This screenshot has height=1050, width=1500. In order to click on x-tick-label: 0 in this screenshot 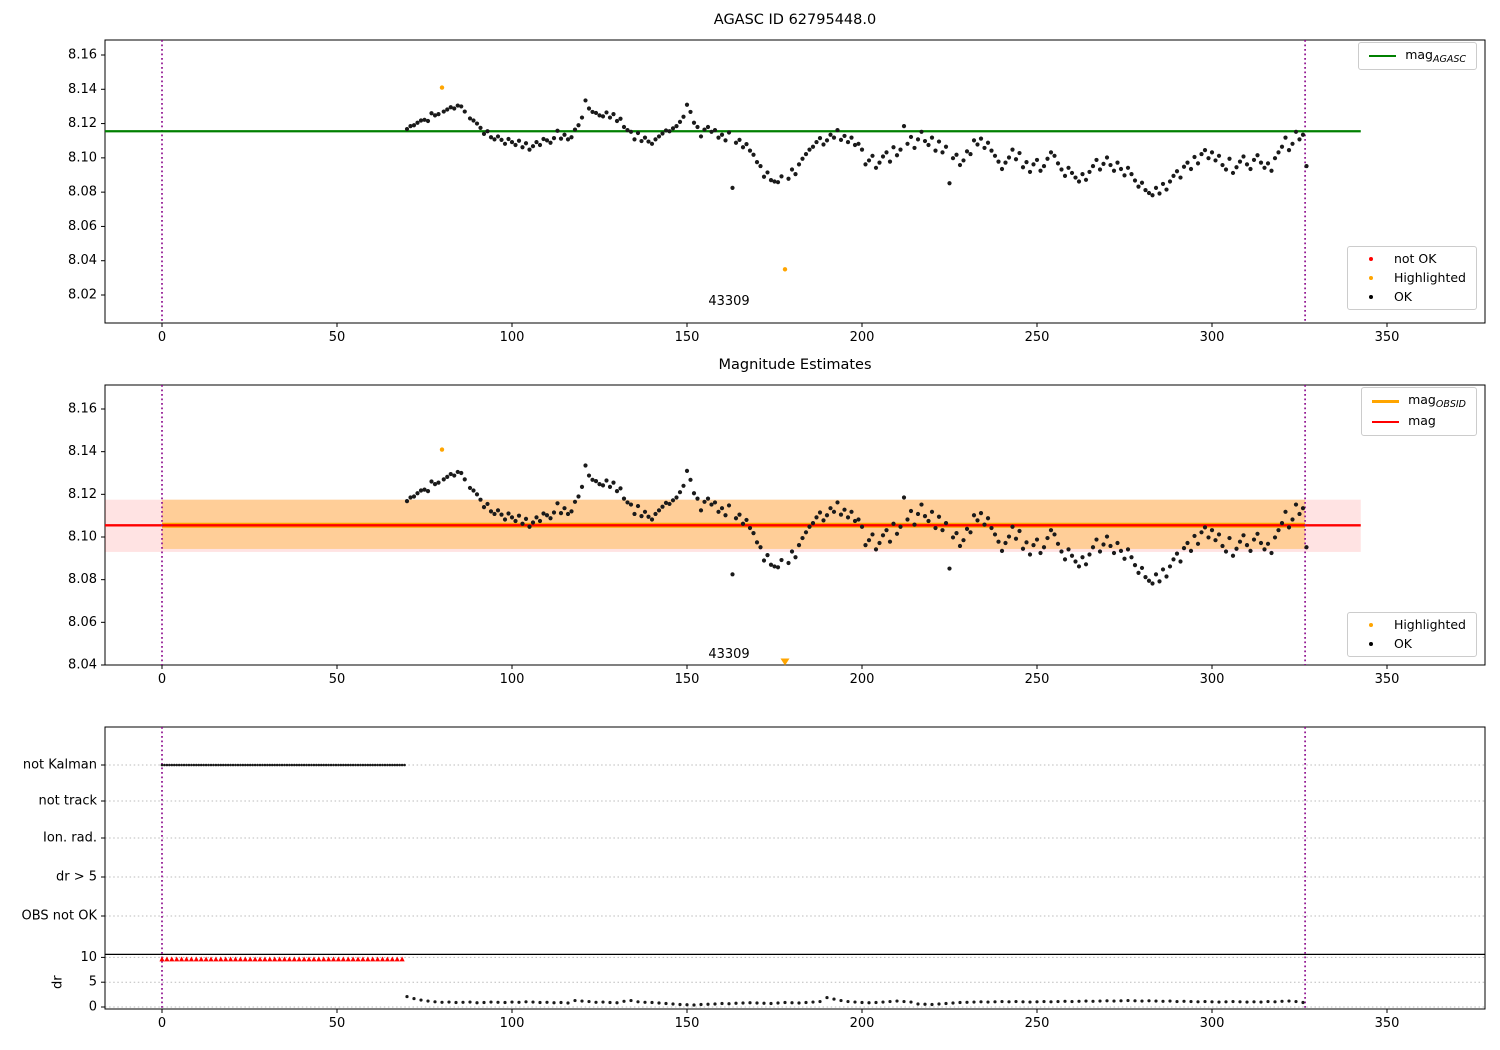, I will do `click(162, 679)`.